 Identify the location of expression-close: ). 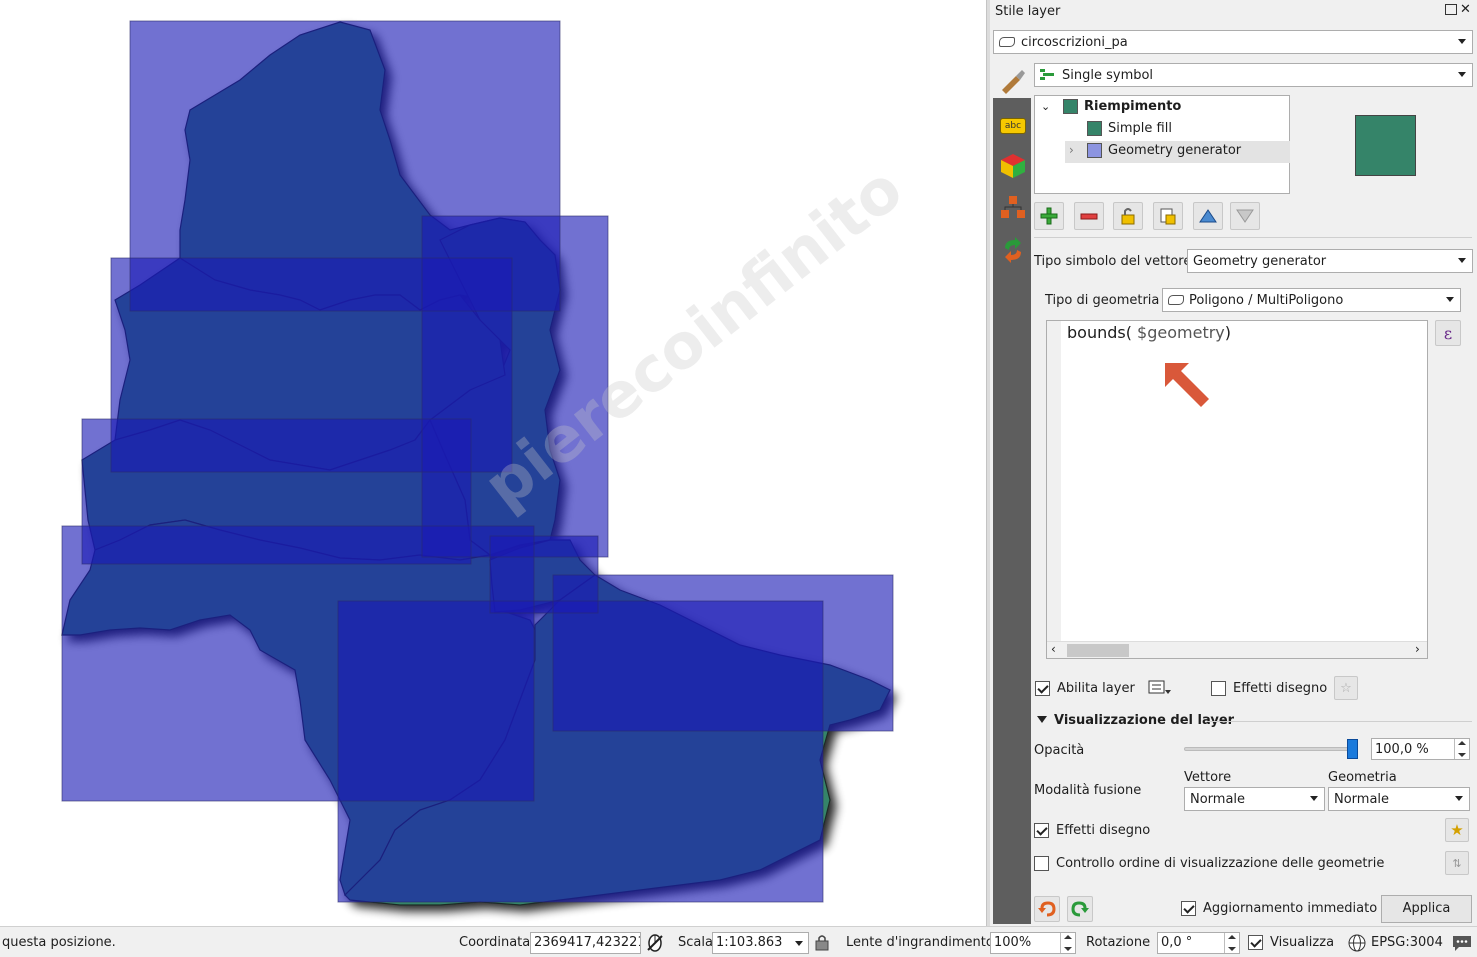
(1228, 332).